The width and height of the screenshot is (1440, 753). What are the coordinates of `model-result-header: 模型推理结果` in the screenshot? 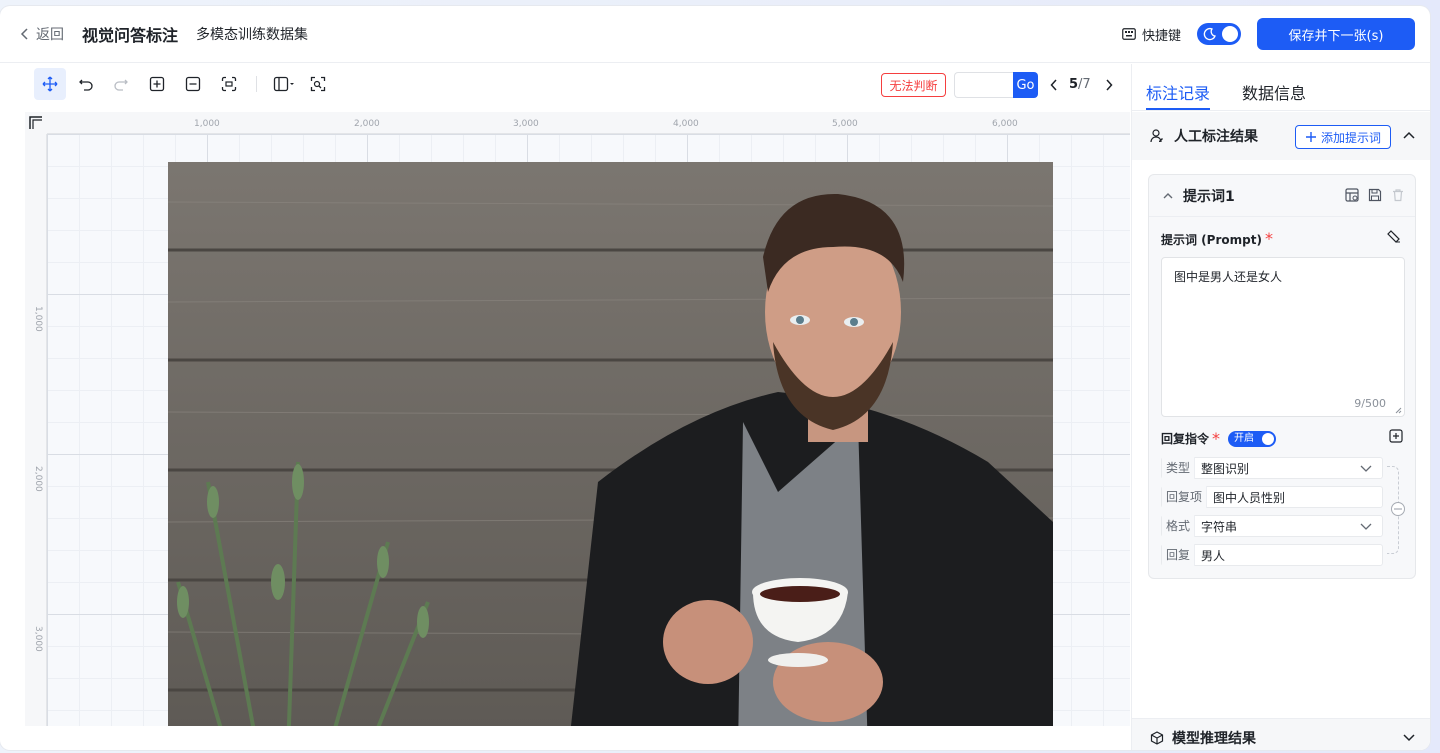 It's located at (1281, 734).